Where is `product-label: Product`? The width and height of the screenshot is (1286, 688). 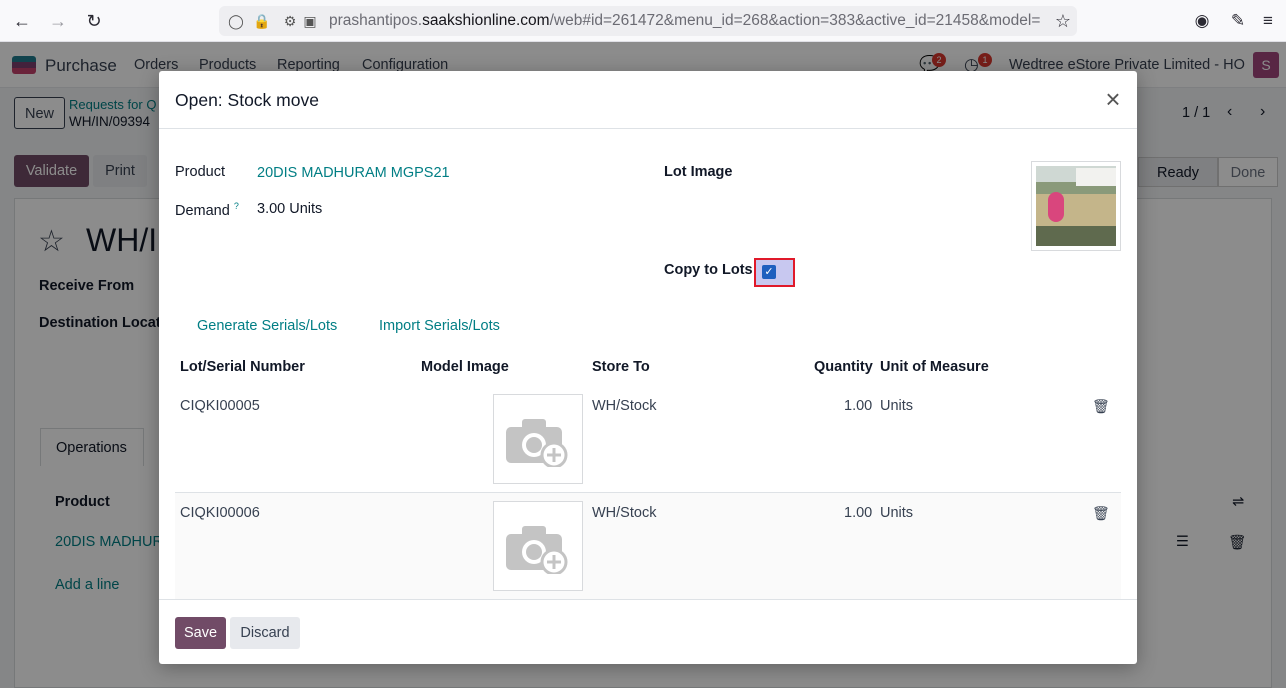 product-label: Product is located at coordinates (200, 172).